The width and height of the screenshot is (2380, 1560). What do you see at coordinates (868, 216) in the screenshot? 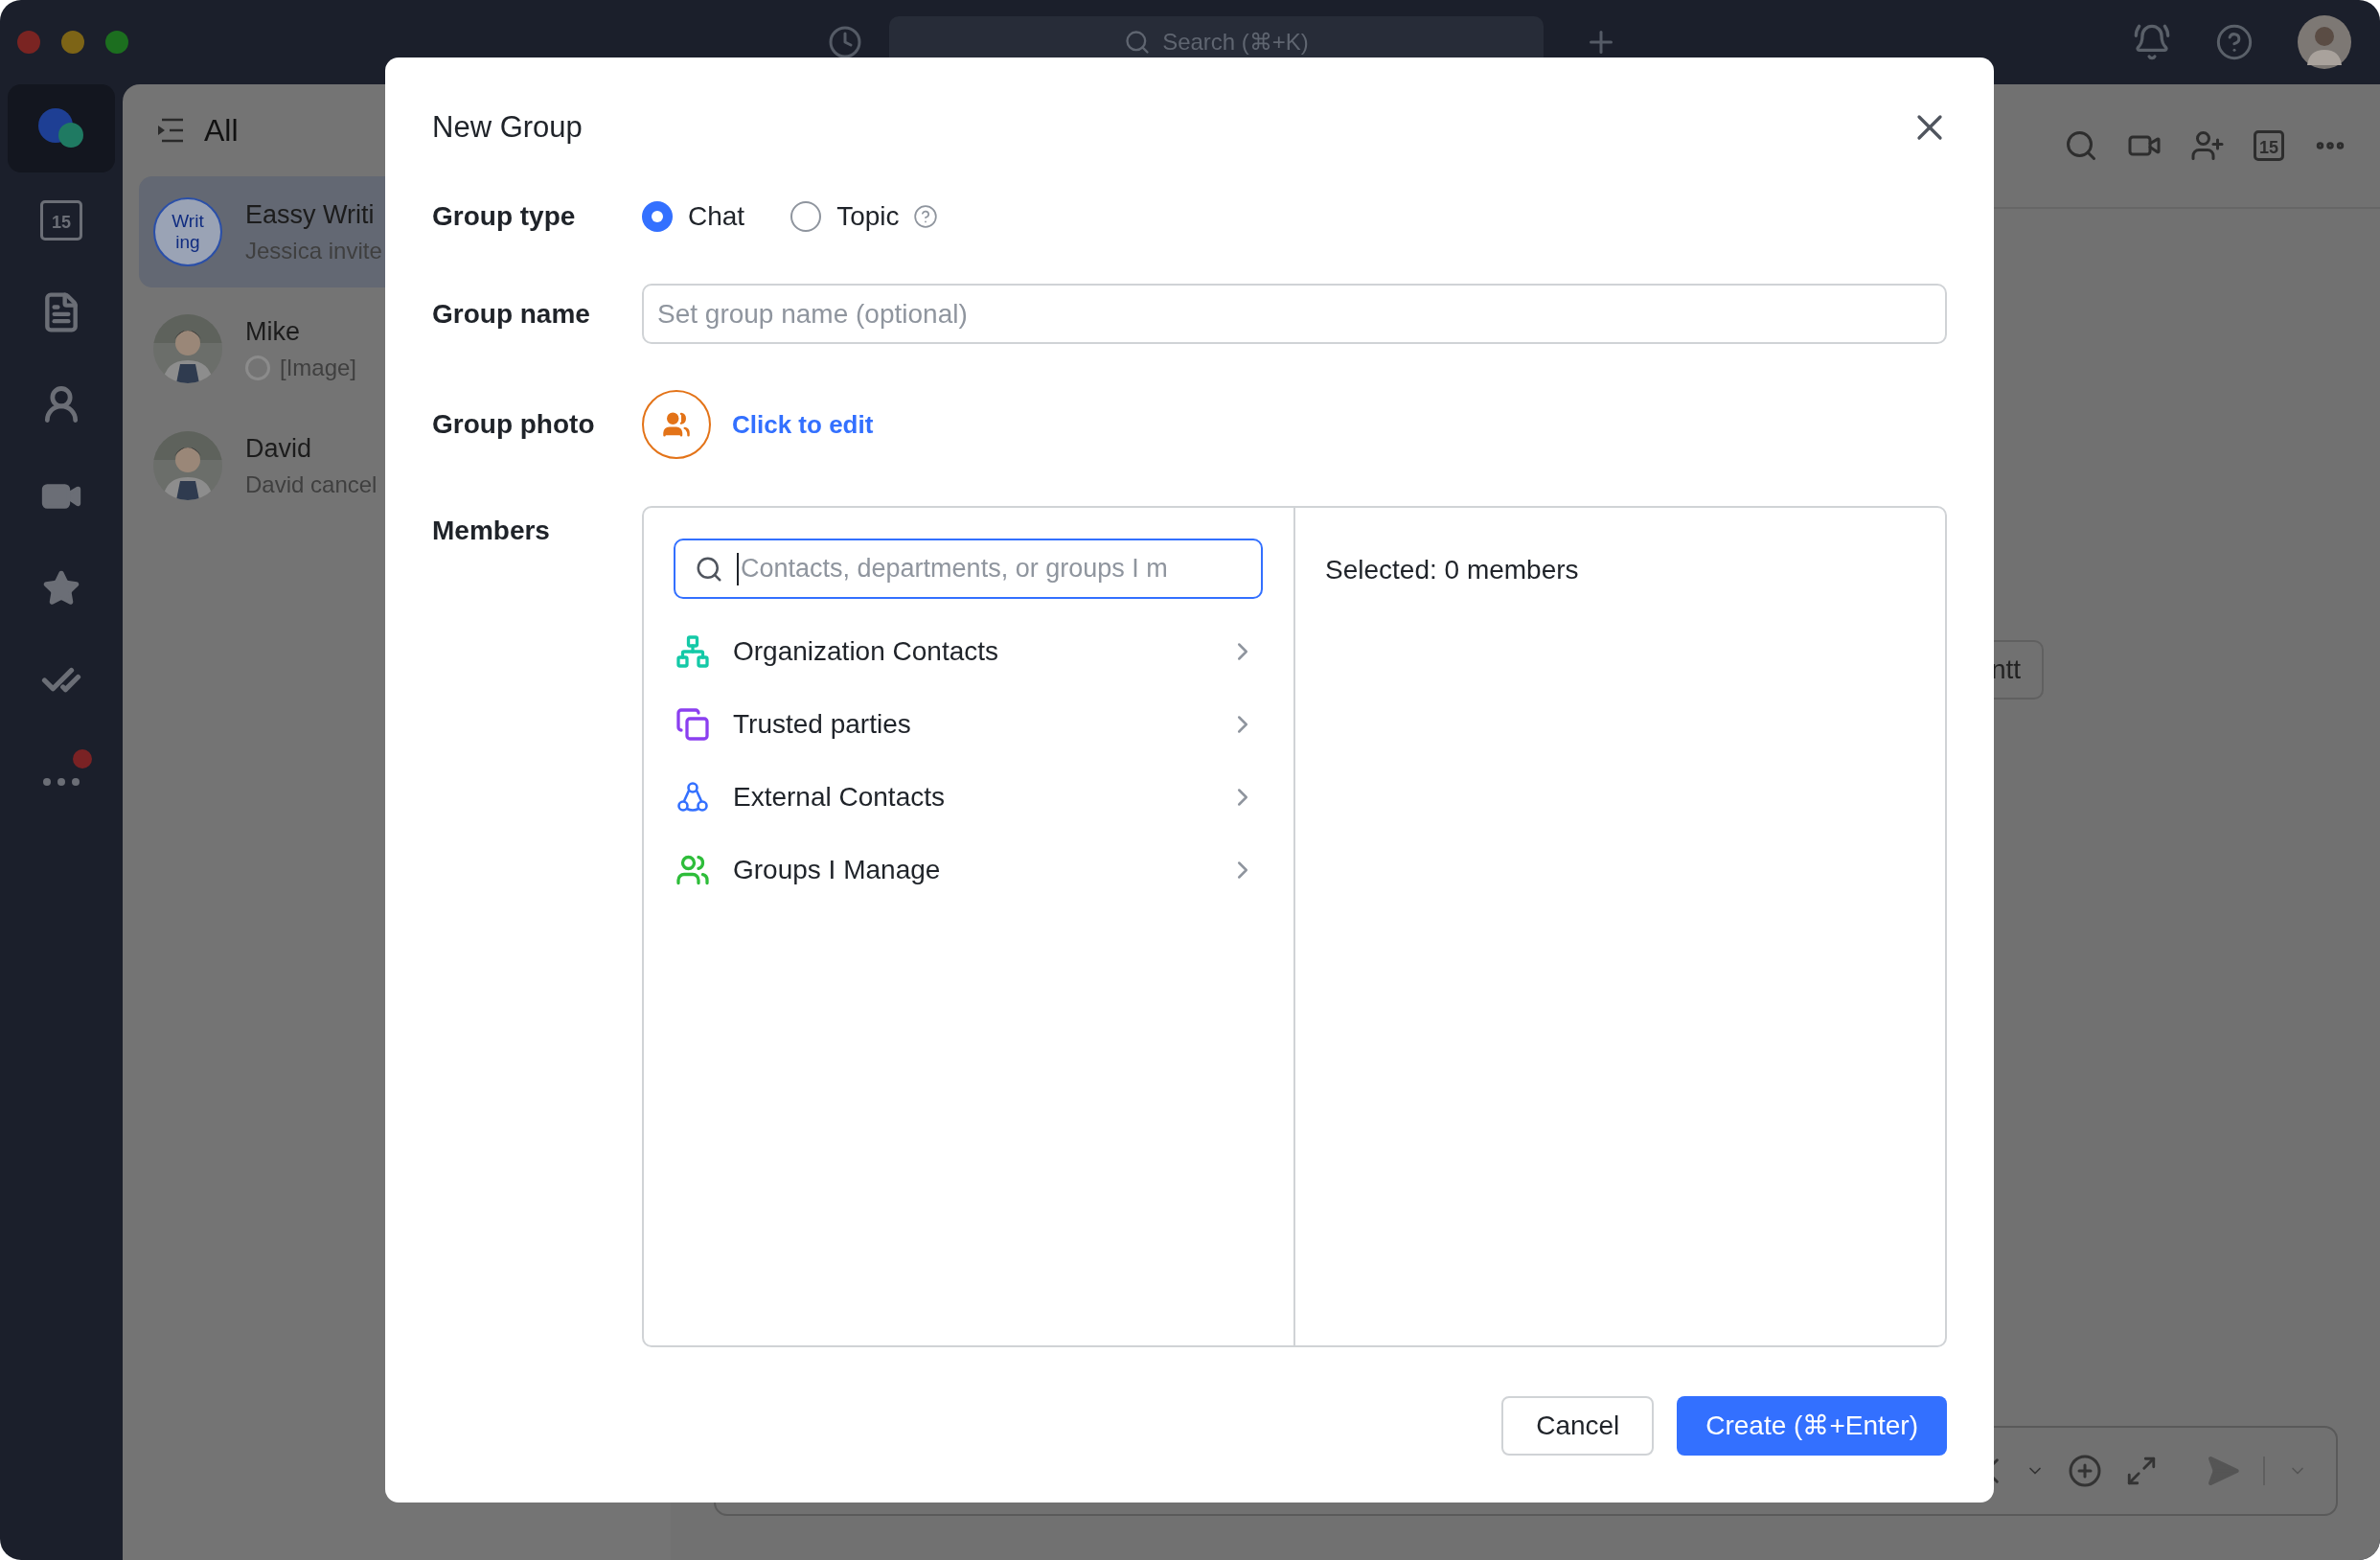
I see `radio-label: Topic` at bounding box center [868, 216].